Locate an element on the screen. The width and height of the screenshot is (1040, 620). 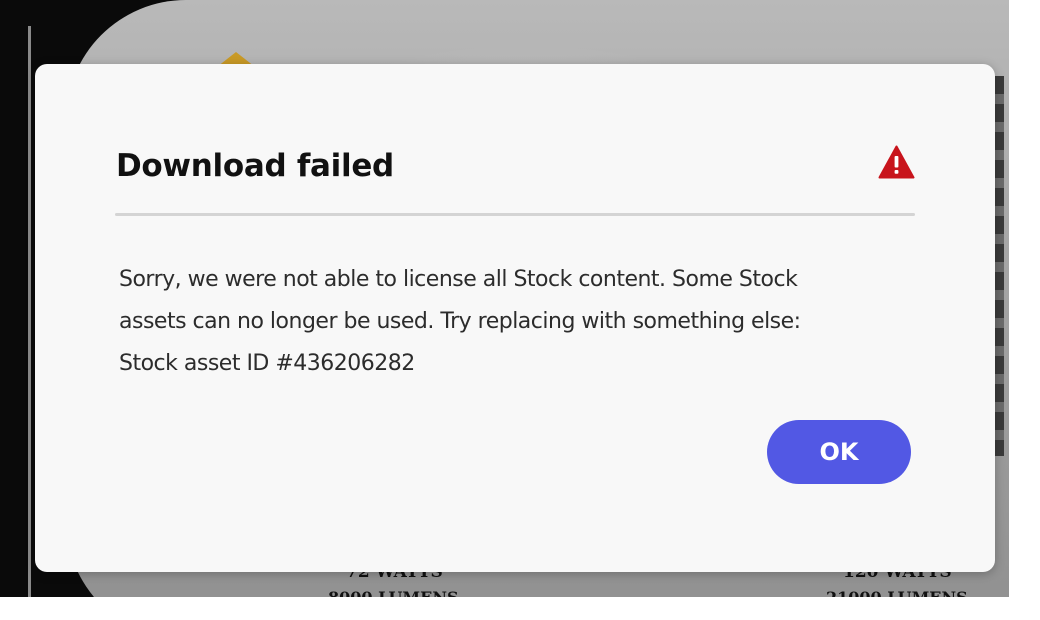
alert-triangle-icon is located at coordinates (896, 162).